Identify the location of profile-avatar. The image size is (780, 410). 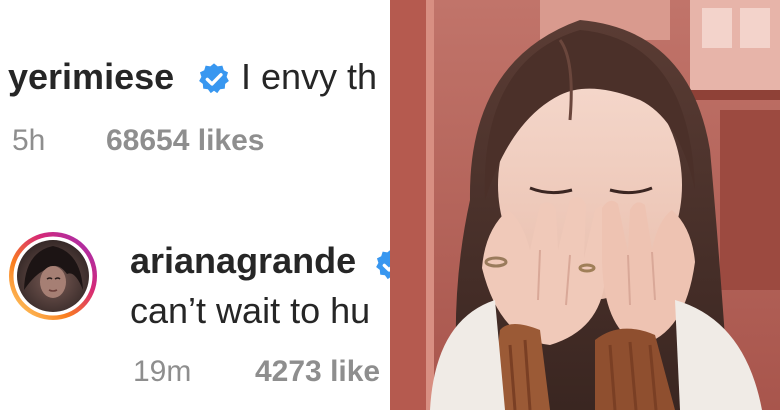
(53, 276).